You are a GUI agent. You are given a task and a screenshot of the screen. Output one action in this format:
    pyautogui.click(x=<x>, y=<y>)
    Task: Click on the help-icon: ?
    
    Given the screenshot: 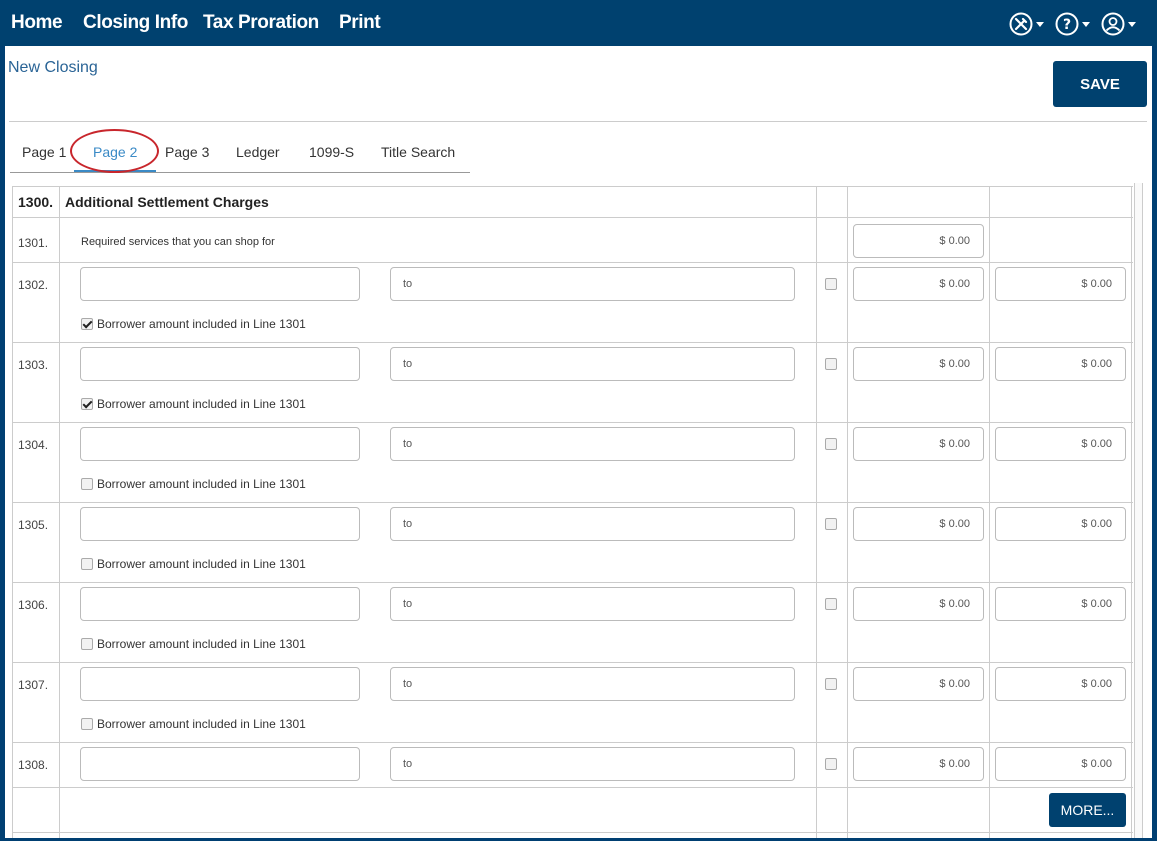 What is the action you would take?
    pyautogui.click(x=1067, y=24)
    